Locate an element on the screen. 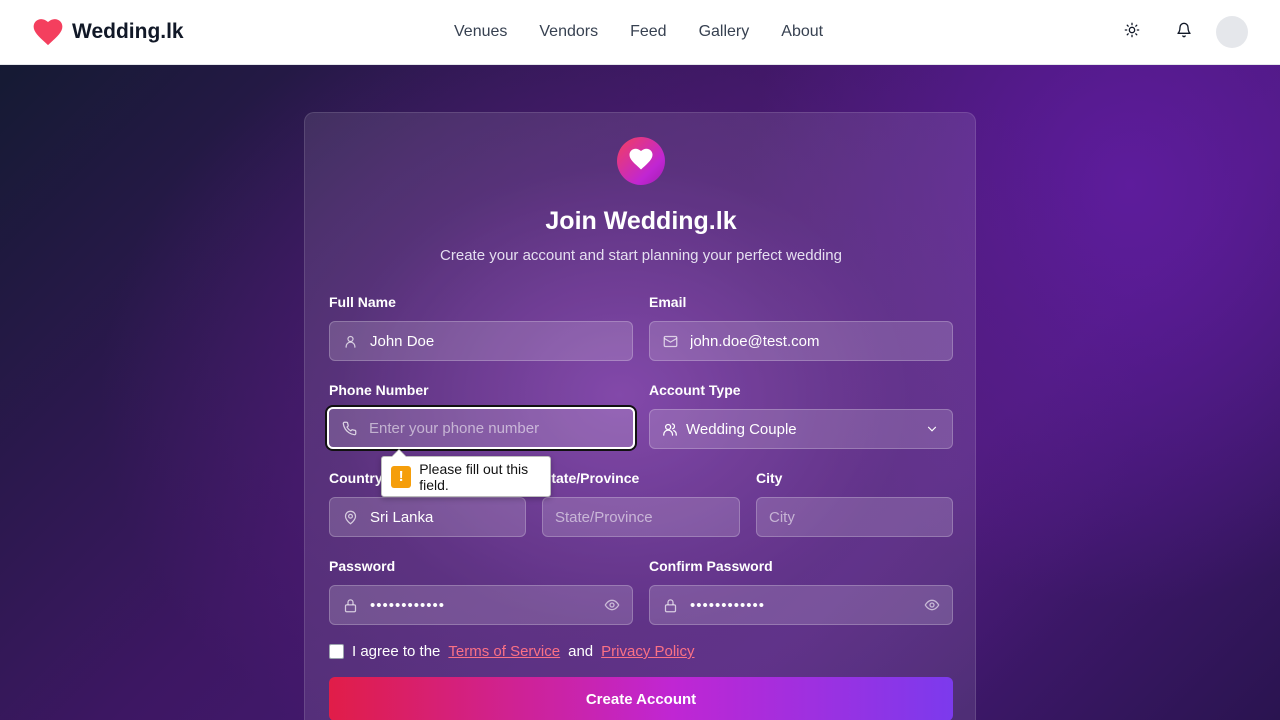 Image resolution: width=1280 pixels, height=720 pixels. warning-icon: ! is located at coordinates (401, 476).